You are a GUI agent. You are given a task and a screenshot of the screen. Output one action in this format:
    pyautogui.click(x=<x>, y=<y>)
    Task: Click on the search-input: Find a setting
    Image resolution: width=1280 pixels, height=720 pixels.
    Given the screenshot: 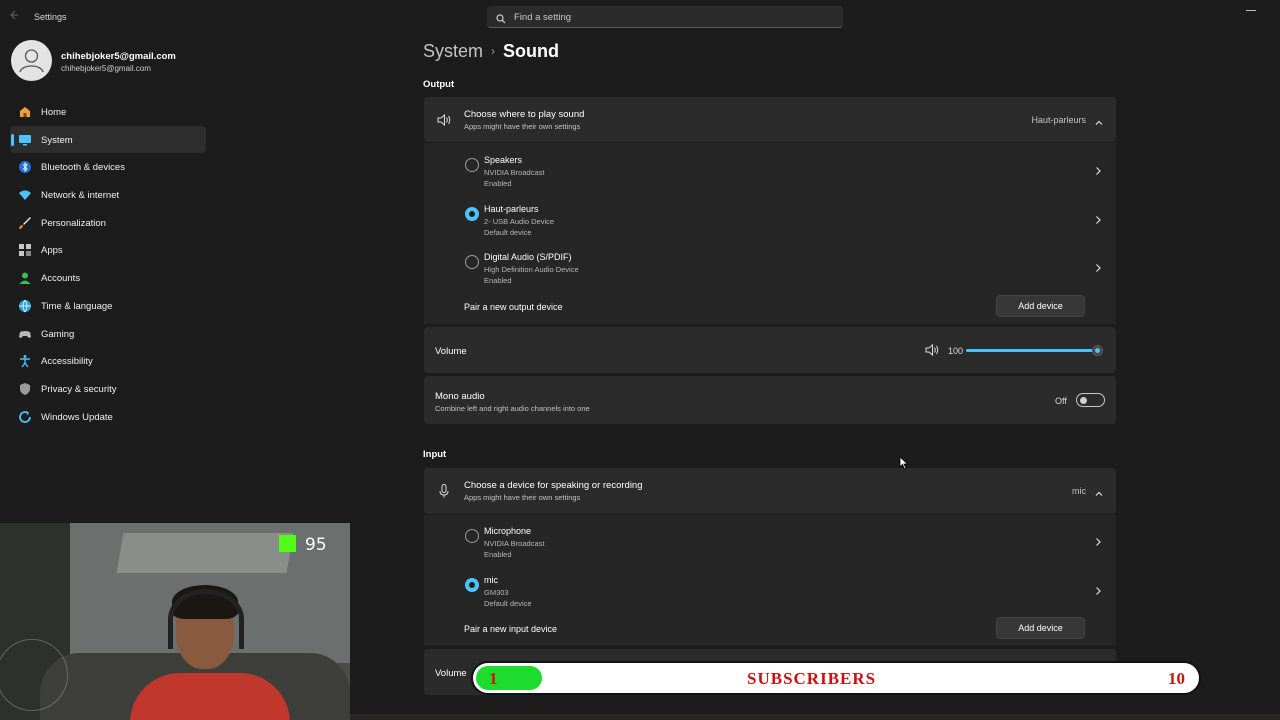 What is the action you would take?
    pyautogui.click(x=542, y=17)
    